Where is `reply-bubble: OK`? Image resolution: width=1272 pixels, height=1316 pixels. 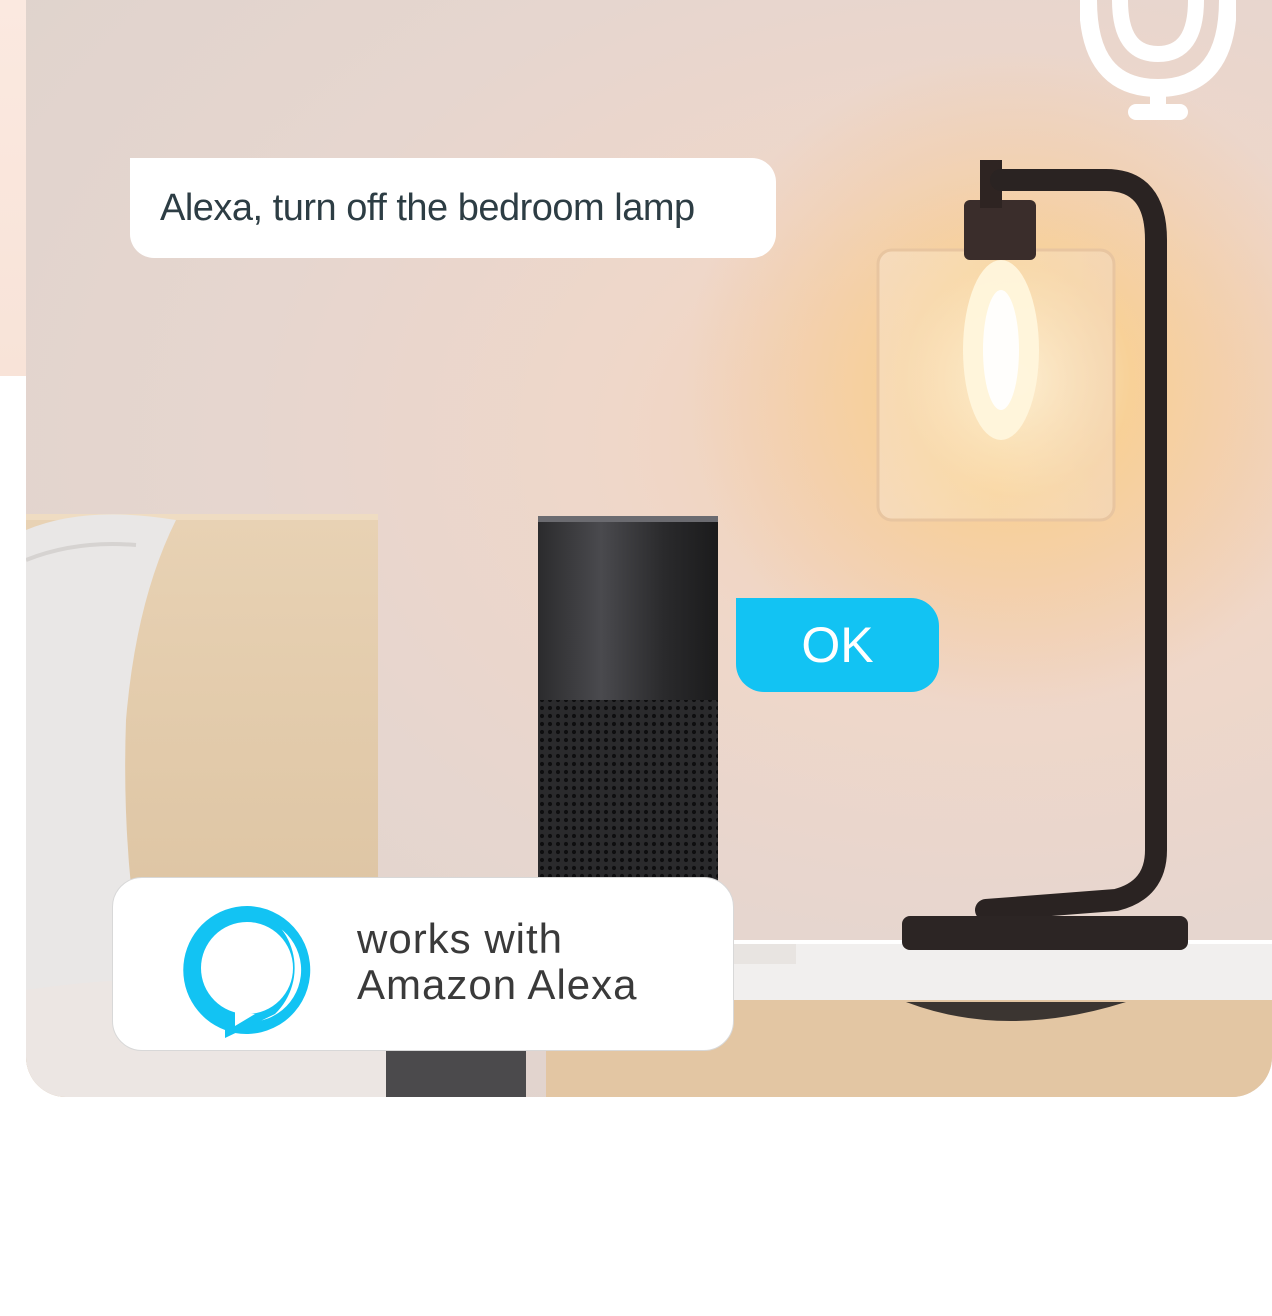
reply-bubble: OK is located at coordinates (837, 645).